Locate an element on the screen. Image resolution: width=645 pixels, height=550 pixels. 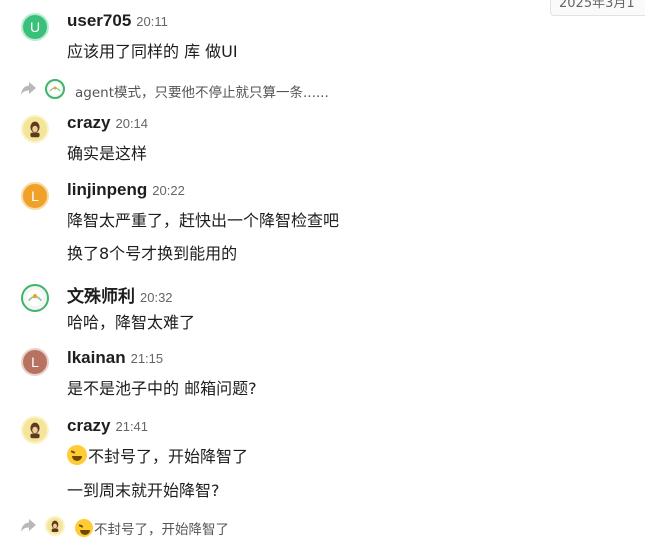
message-header: crazy 20:14 is located at coordinates (107, 123).